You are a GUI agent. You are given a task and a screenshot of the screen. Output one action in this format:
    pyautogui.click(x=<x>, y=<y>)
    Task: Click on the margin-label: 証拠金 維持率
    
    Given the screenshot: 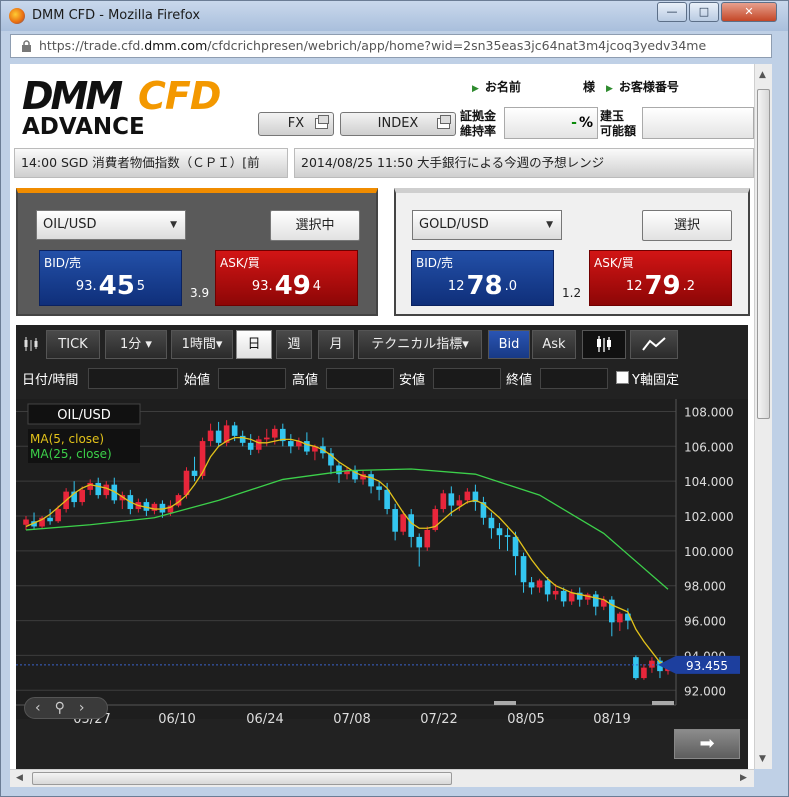 What is the action you would take?
    pyautogui.click(x=478, y=123)
    